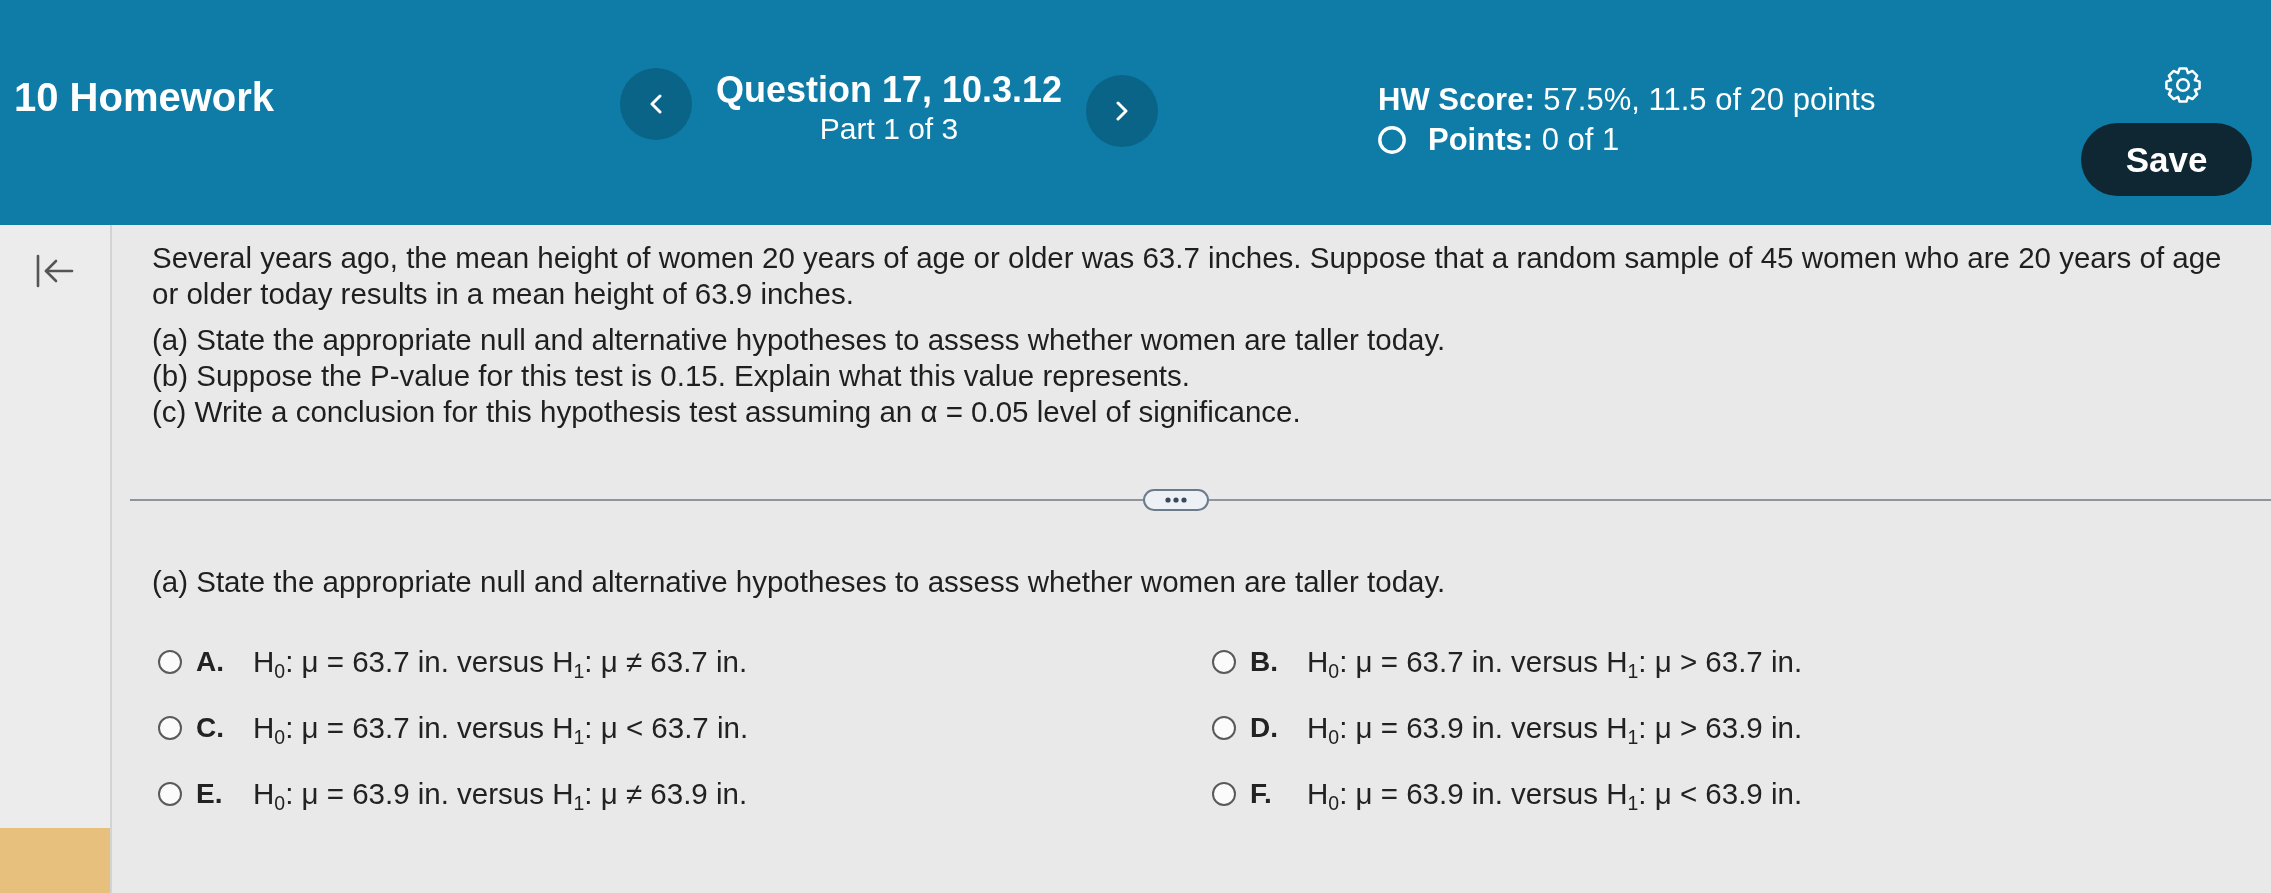 Image resolution: width=2271 pixels, height=893 pixels. Describe the element at coordinates (889, 90) in the screenshot. I see `question-title: Question 17, 10.3.12` at that location.